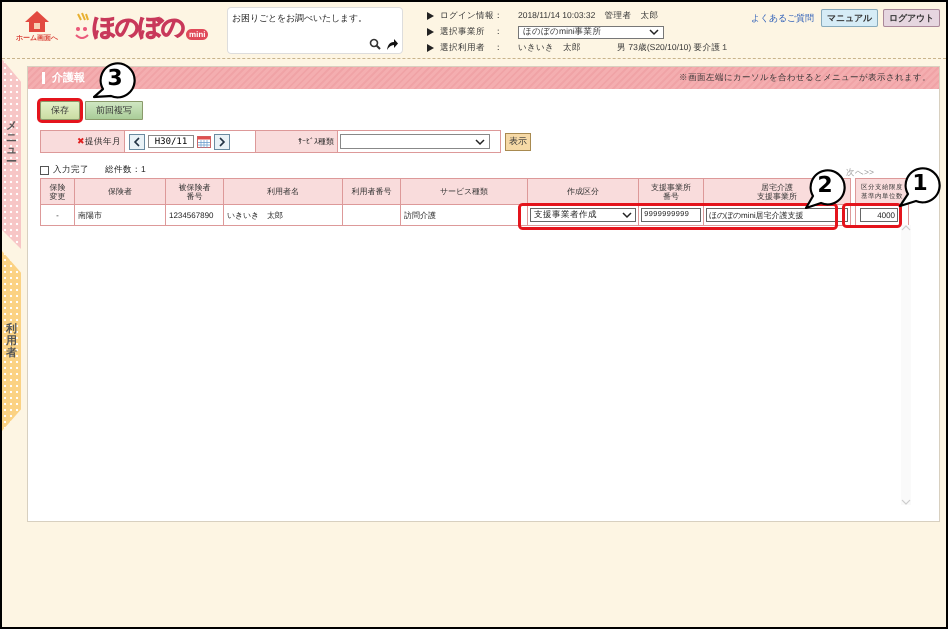  I want to click on creation-type-select: 支援事業者作成, so click(583, 215).